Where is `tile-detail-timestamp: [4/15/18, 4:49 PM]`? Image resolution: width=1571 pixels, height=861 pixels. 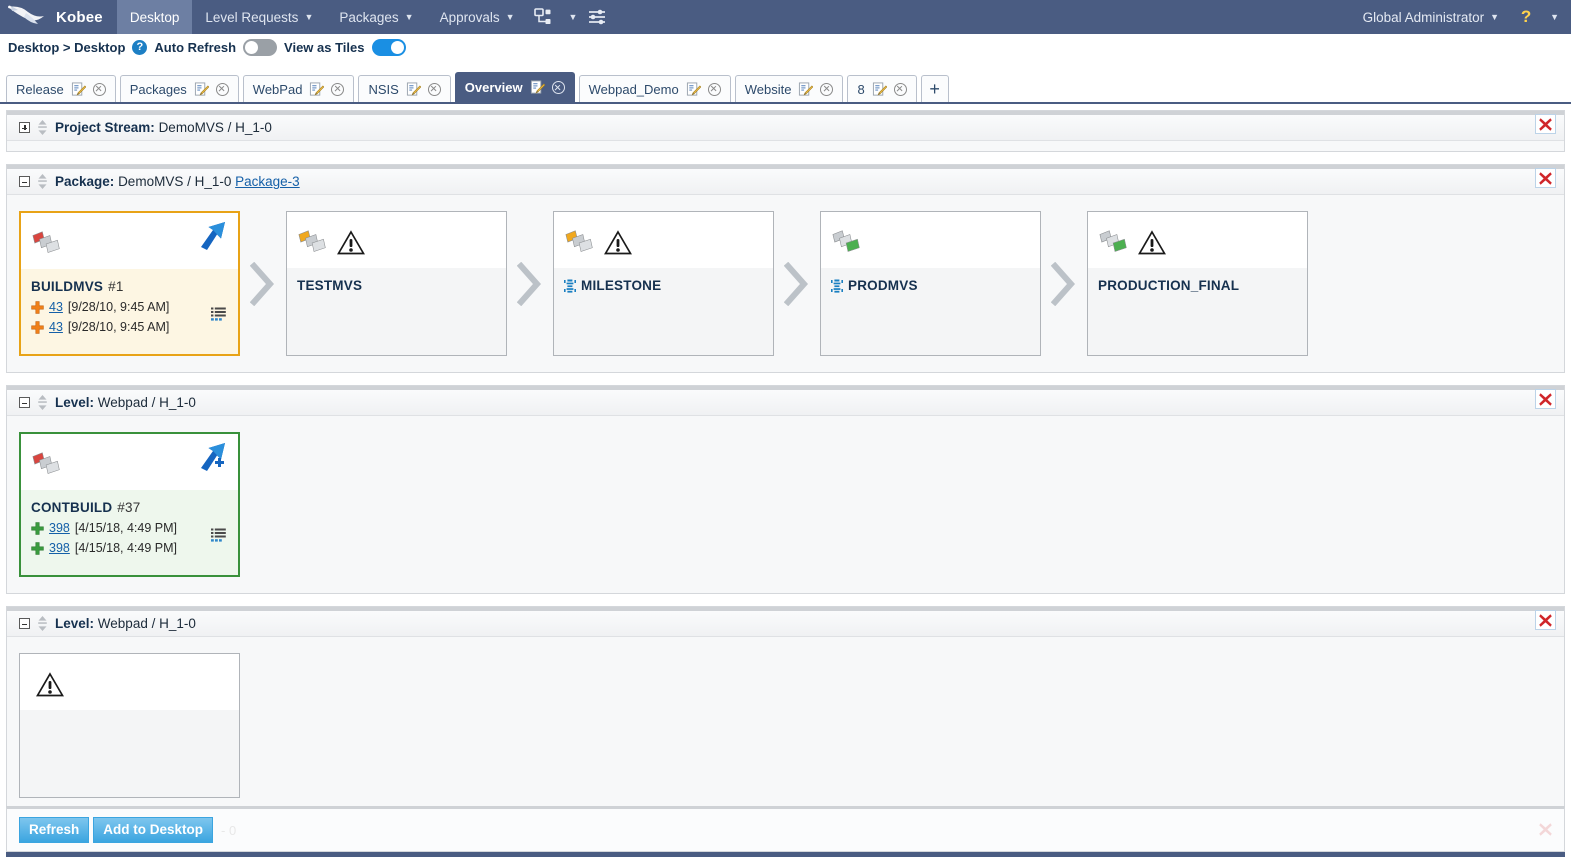 tile-detail-timestamp: [4/15/18, 4:49 PM] is located at coordinates (126, 528).